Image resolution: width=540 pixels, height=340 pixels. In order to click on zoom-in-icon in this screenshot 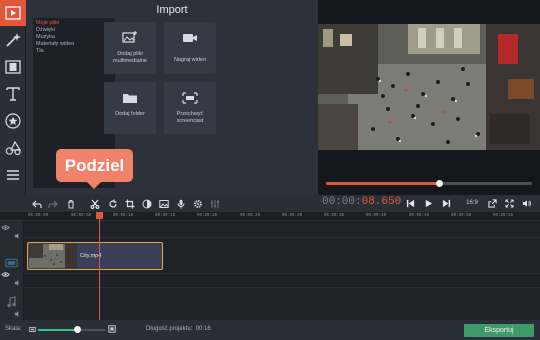, I will do `click(112, 329)`.